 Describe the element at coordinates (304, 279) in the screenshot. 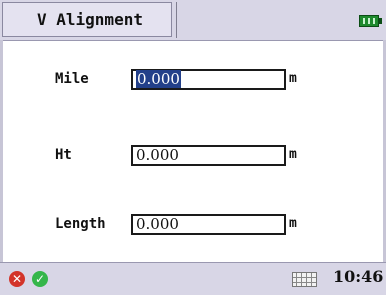

I see `keyboard-icon` at that location.